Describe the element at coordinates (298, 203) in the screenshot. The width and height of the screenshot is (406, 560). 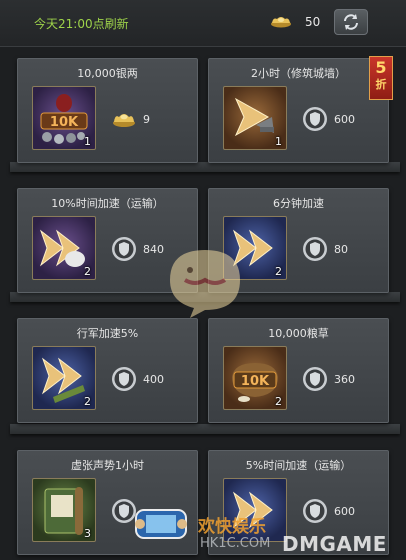
I see `item-title: 6分钟加速` at that location.